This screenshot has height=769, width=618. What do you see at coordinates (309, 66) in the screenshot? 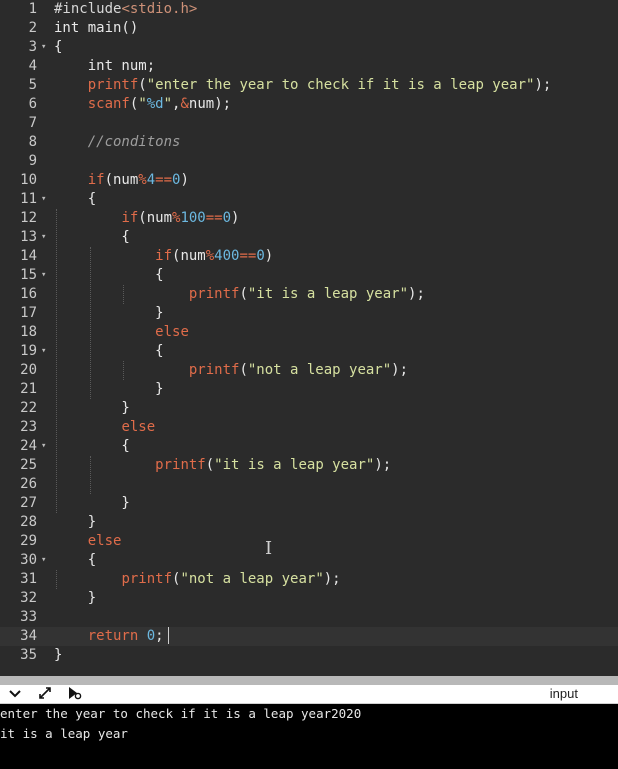
I see `code-line: 4 int num;` at bounding box center [309, 66].